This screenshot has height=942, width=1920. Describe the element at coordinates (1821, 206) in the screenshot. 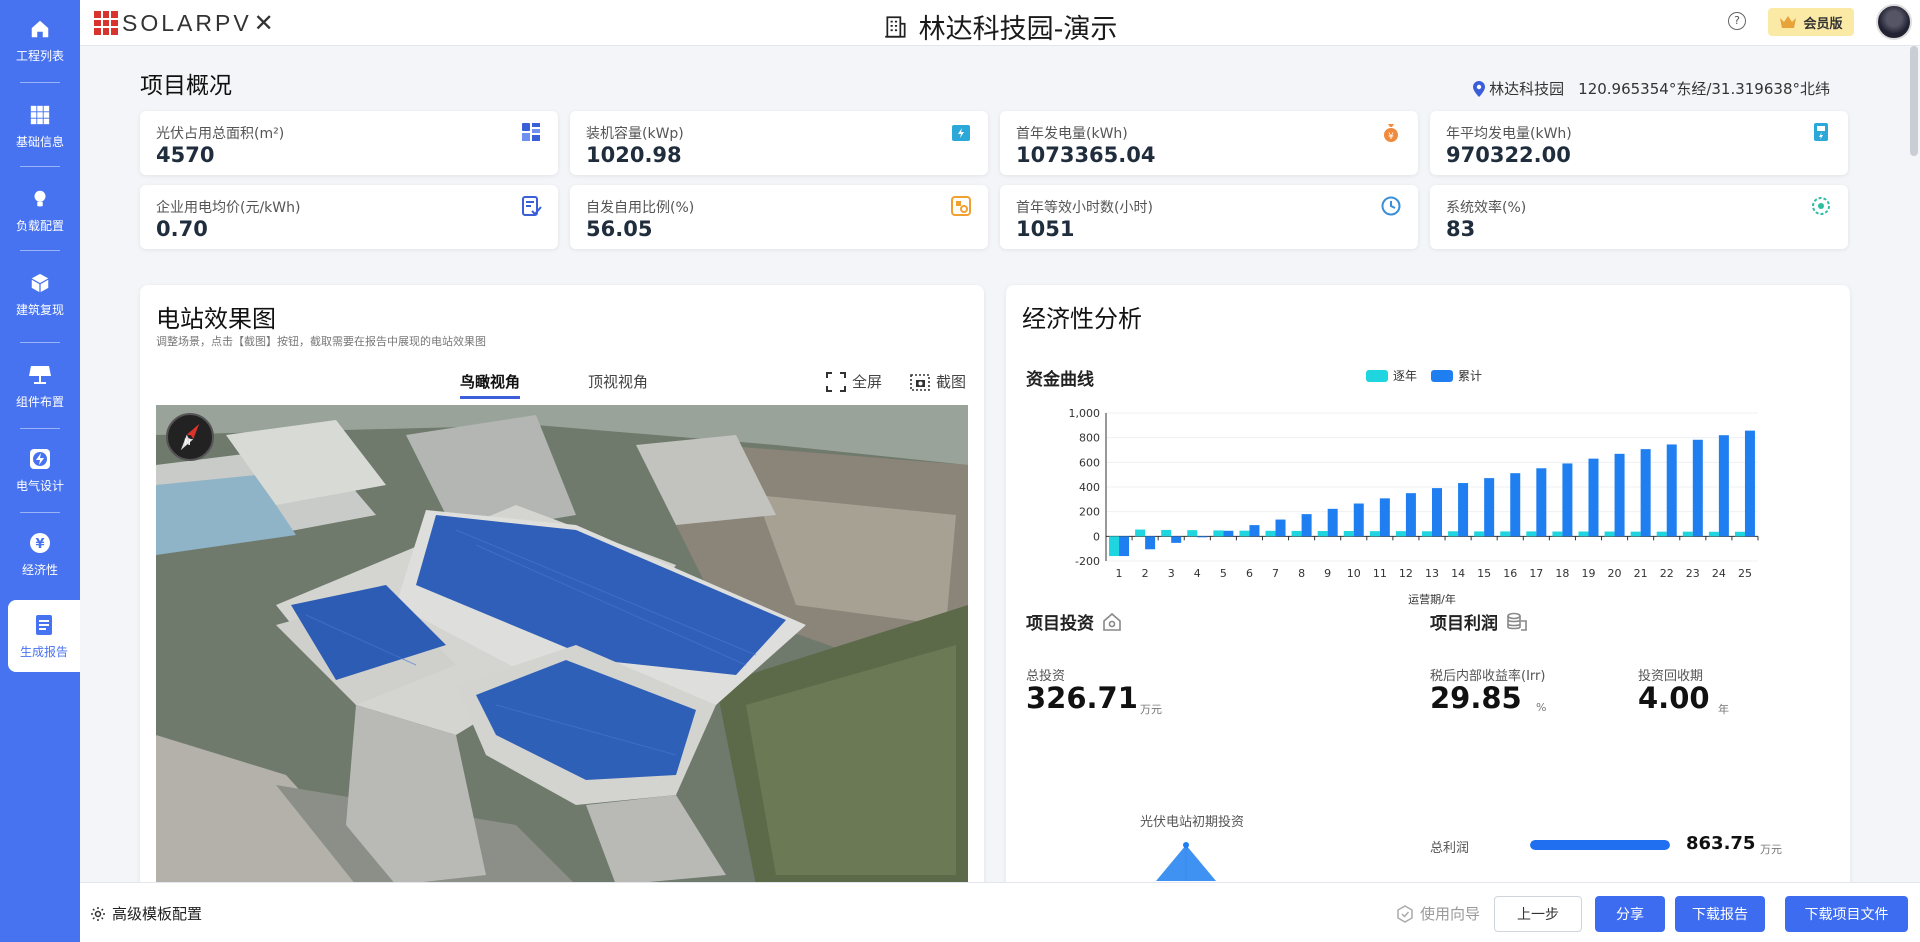

I see `efficiency-icon` at that location.